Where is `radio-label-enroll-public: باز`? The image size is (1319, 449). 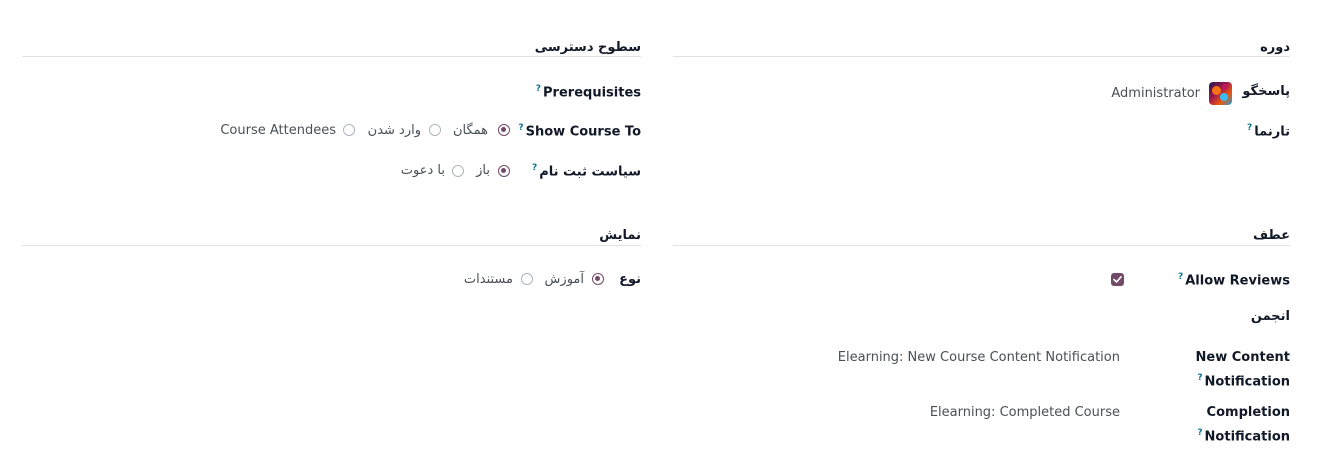
radio-label-enroll-public: باز is located at coordinates (483, 170).